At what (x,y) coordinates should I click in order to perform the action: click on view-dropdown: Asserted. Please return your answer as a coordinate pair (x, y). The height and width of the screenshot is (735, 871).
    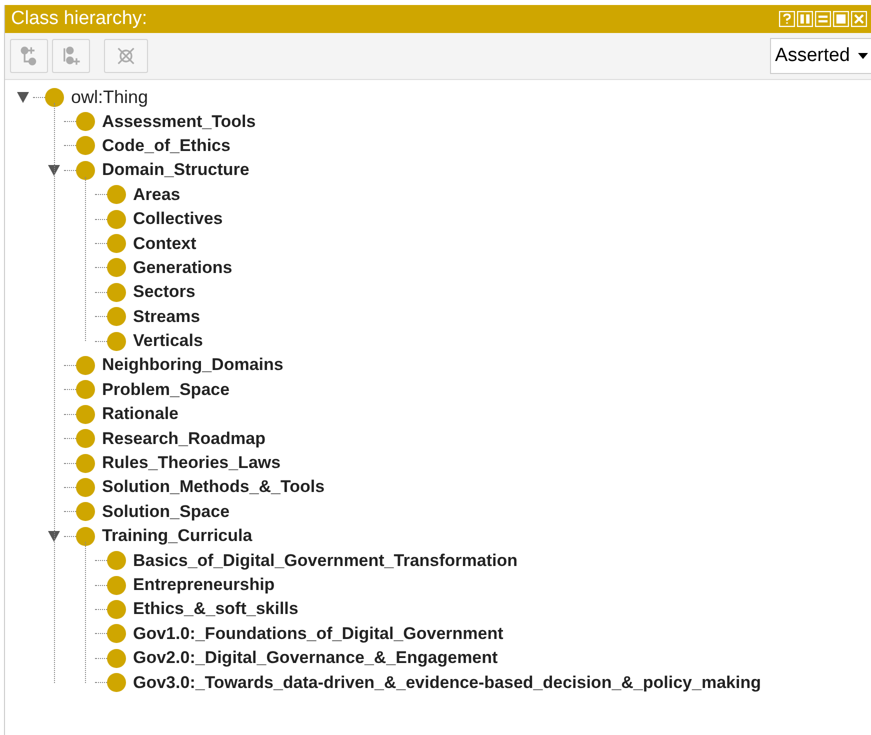
    Looking at the image, I should click on (820, 56).